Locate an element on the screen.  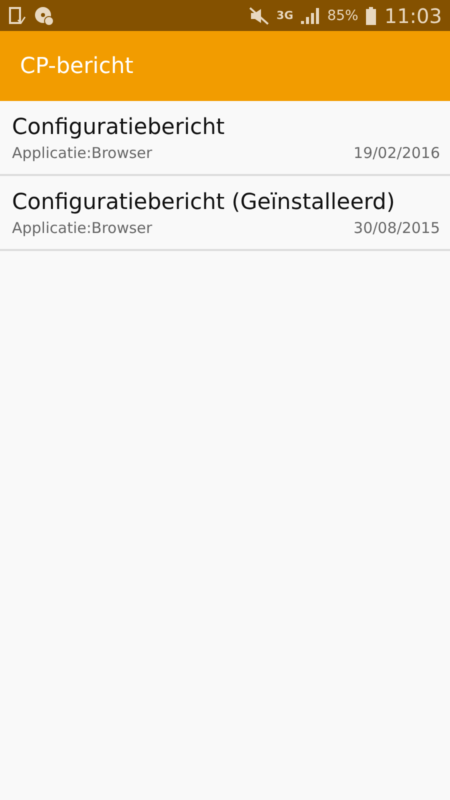
app-title: CP-bericht is located at coordinates (77, 66).